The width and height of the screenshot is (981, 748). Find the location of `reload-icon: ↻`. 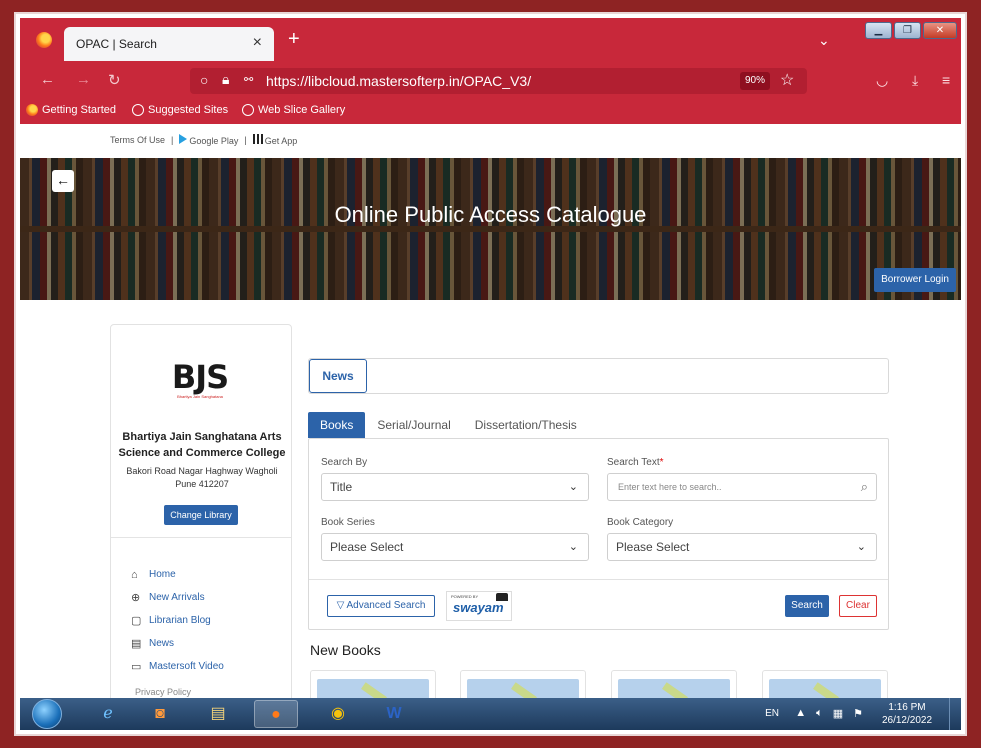

reload-icon: ↻ is located at coordinates (114, 80).